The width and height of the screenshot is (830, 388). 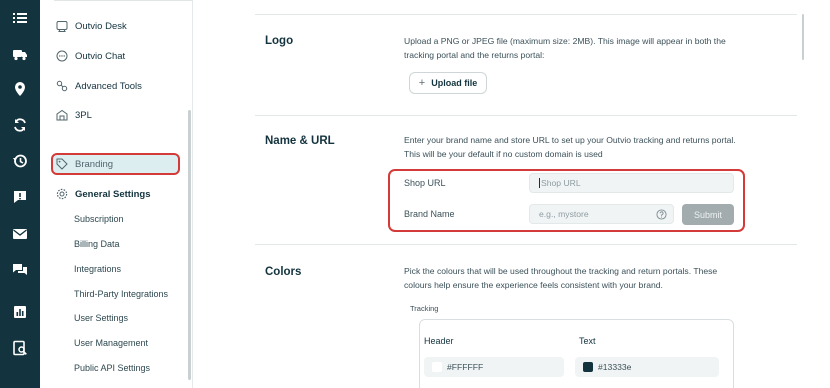 What do you see at coordinates (20, 348) in the screenshot?
I see `search-document-icon` at bounding box center [20, 348].